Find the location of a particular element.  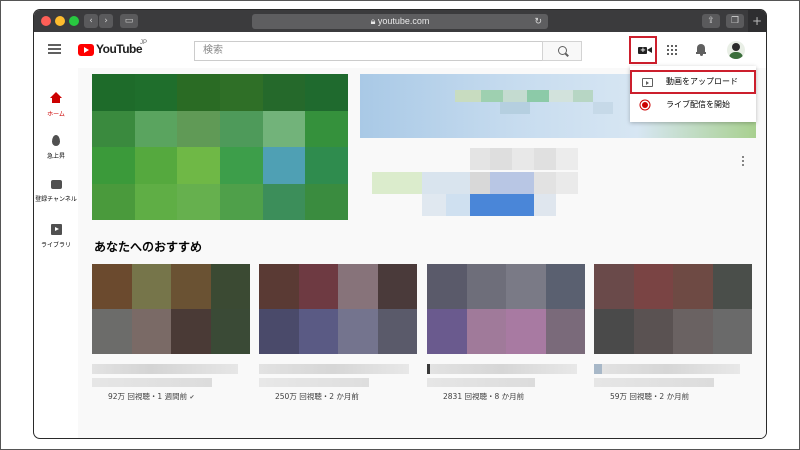

create-video-button: + is located at coordinates (643, 50).